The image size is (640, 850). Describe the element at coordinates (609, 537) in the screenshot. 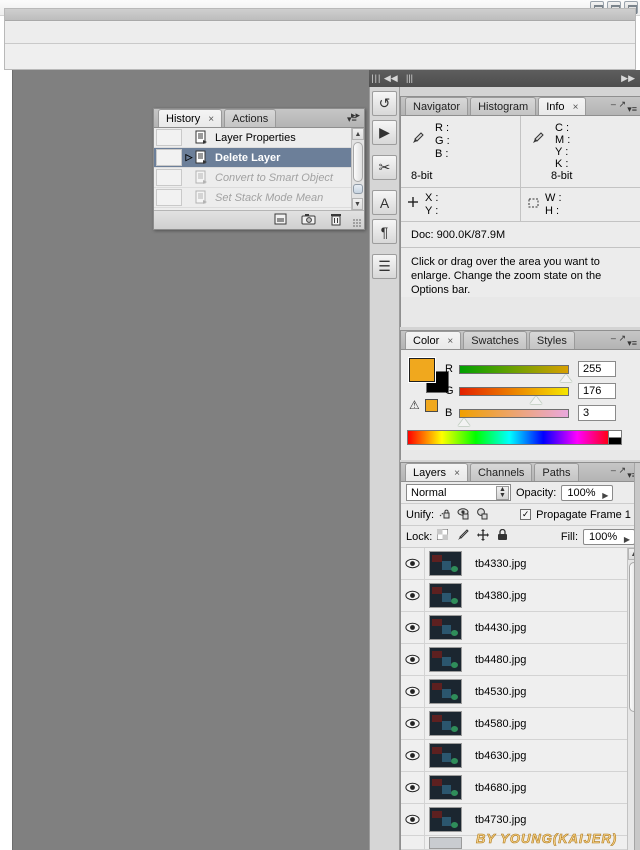

I see `fill-input: 100% ▶` at that location.